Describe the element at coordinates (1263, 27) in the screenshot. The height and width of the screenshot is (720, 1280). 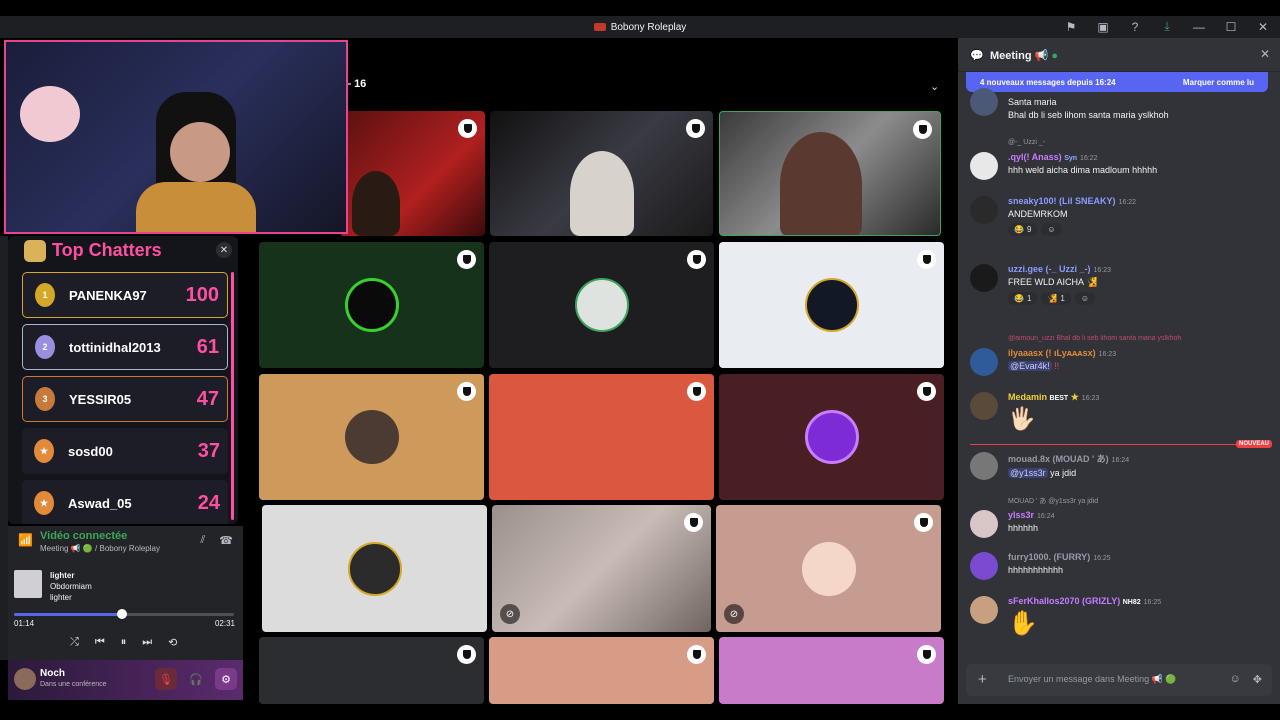
I see `close-window-button: ✕` at that location.